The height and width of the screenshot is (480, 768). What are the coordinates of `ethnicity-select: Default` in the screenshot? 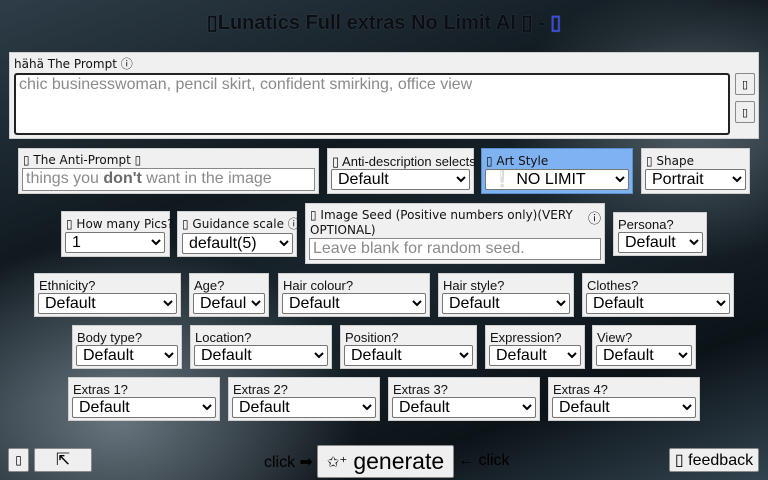 It's located at (107, 303).